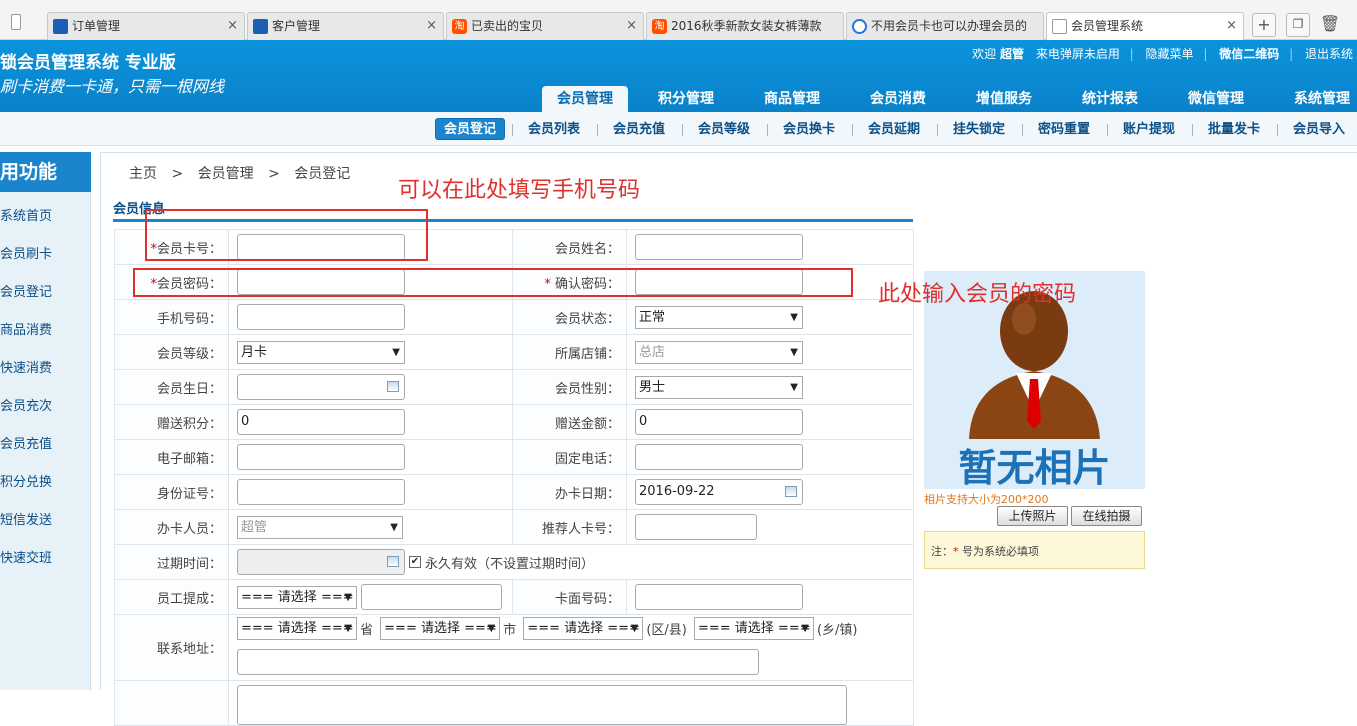 The width and height of the screenshot is (1357, 726). I want to click on select-value: 月卡, so click(254, 352).